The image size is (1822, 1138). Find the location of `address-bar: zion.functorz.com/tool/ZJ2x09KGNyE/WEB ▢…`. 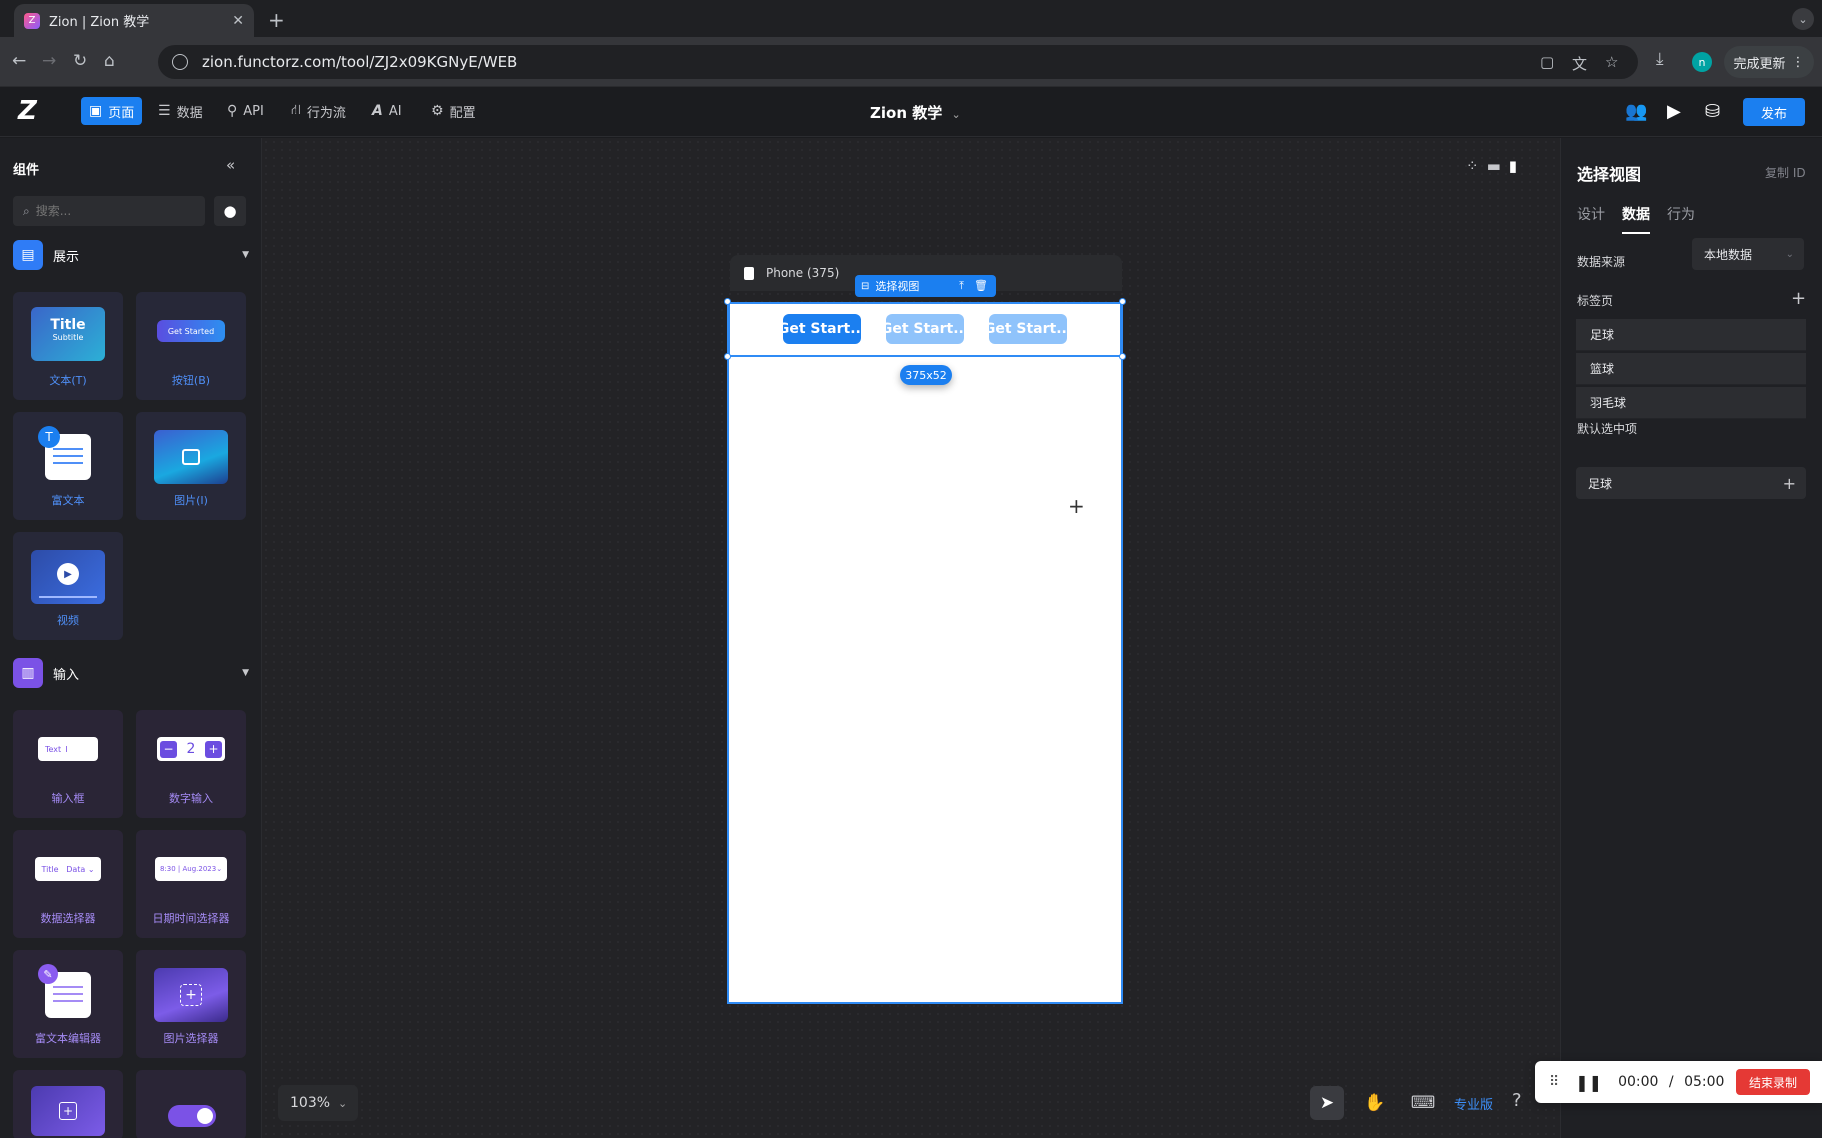

address-bar: zion.functorz.com/tool/ZJ2x09KGNyE/WEB ▢… is located at coordinates (898, 62).